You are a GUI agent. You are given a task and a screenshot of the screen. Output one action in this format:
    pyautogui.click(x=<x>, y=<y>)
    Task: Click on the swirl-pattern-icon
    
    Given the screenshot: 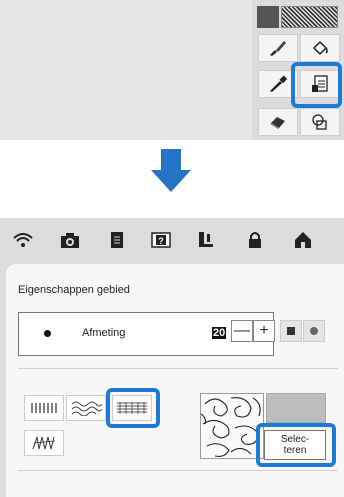 What is the action you would take?
    pyautogui.click(x=231, y=427)
    